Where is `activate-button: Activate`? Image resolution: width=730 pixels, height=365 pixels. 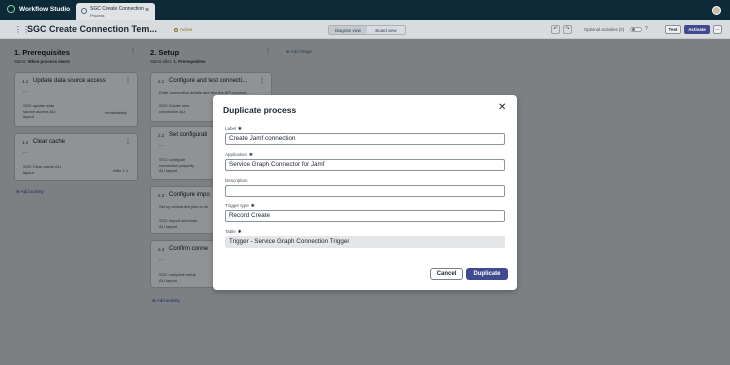
activate-button: Activate is located at coordinates (697, 29).